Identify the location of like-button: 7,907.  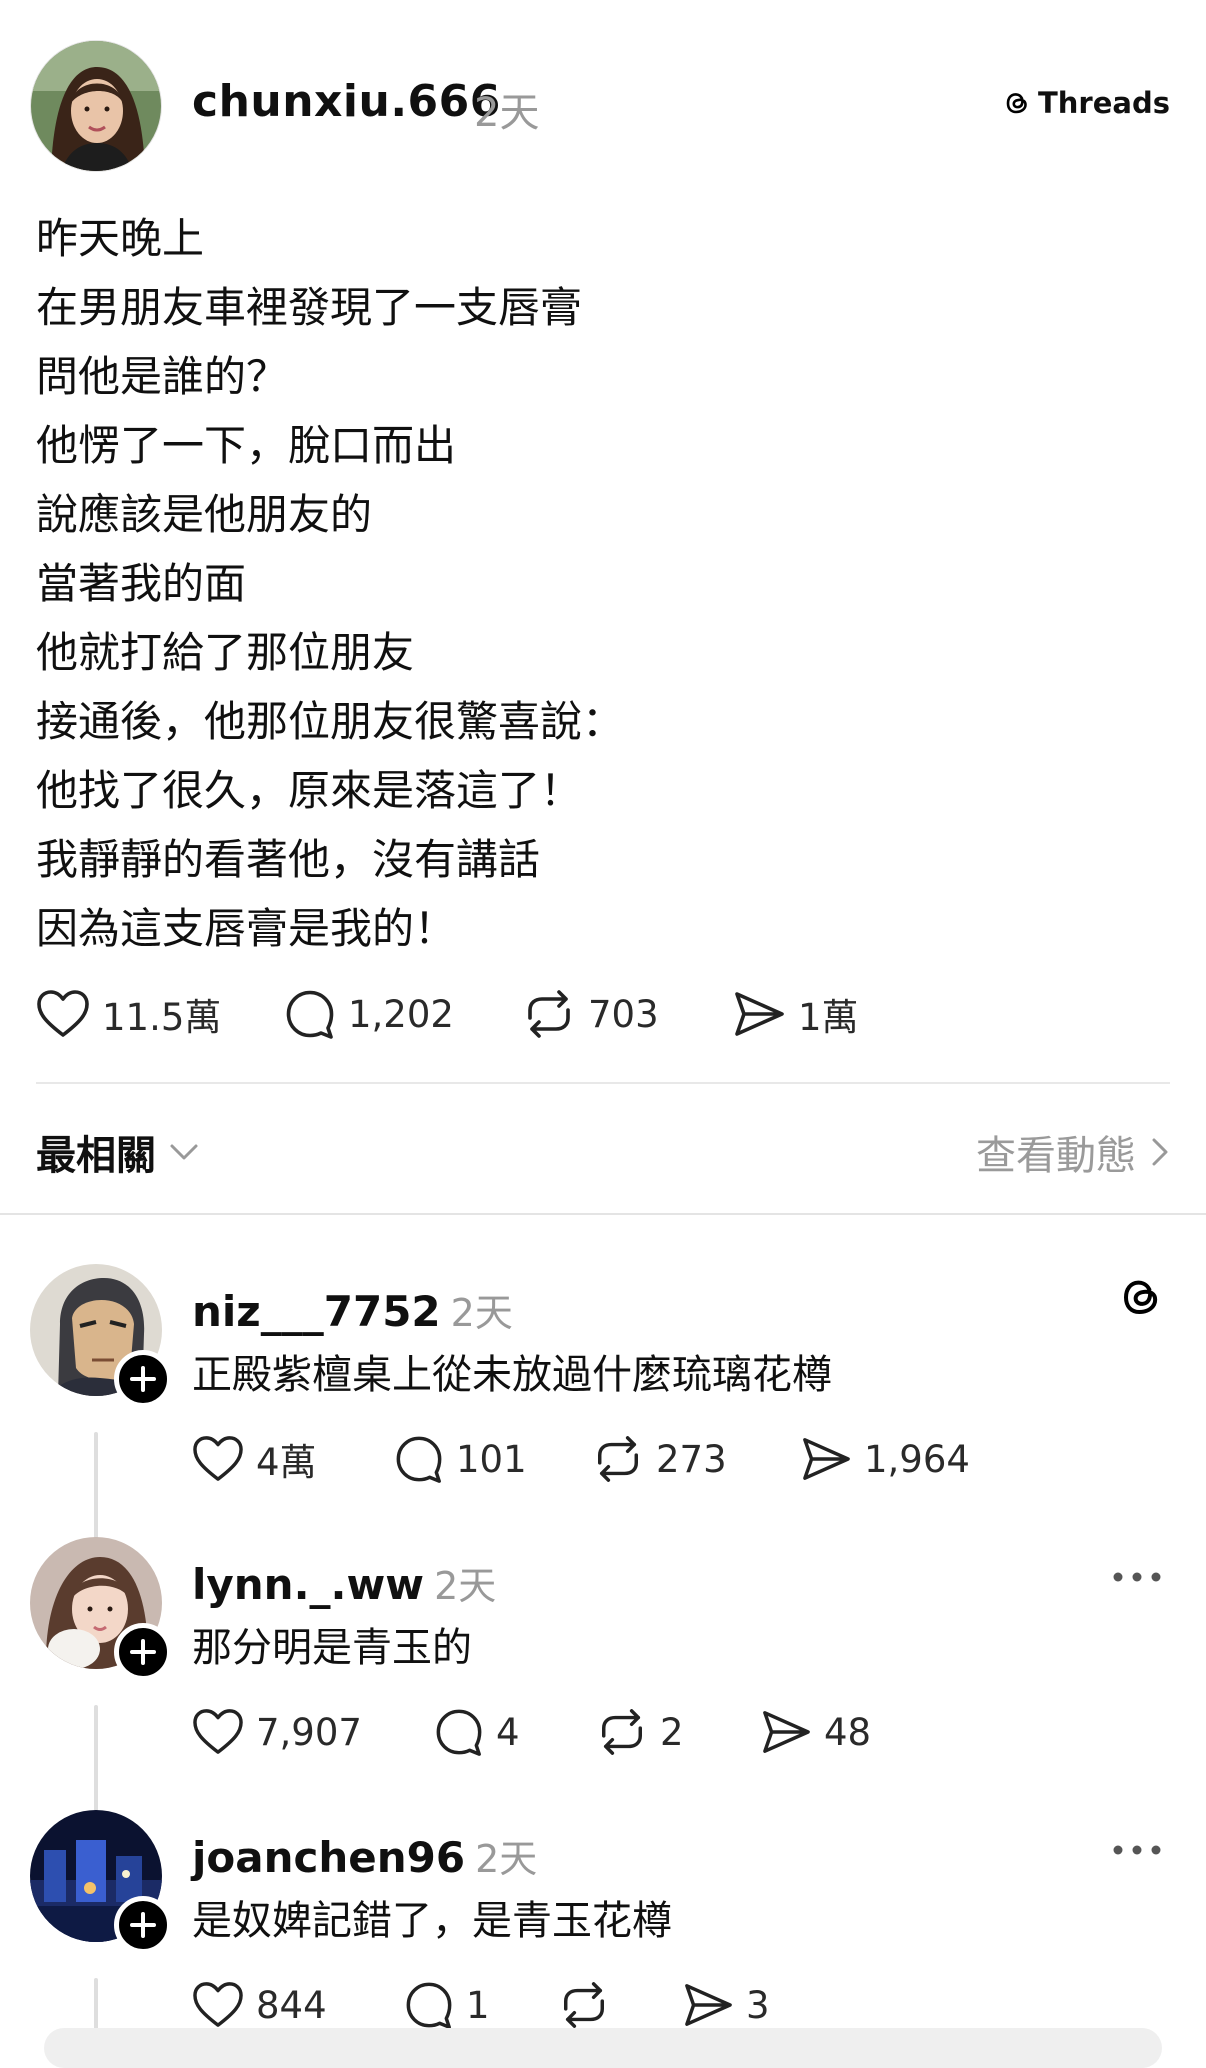
(313, 1732).